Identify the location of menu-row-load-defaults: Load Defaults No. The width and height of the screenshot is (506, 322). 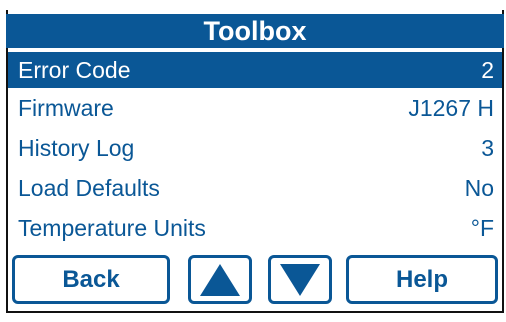
(255, 188).